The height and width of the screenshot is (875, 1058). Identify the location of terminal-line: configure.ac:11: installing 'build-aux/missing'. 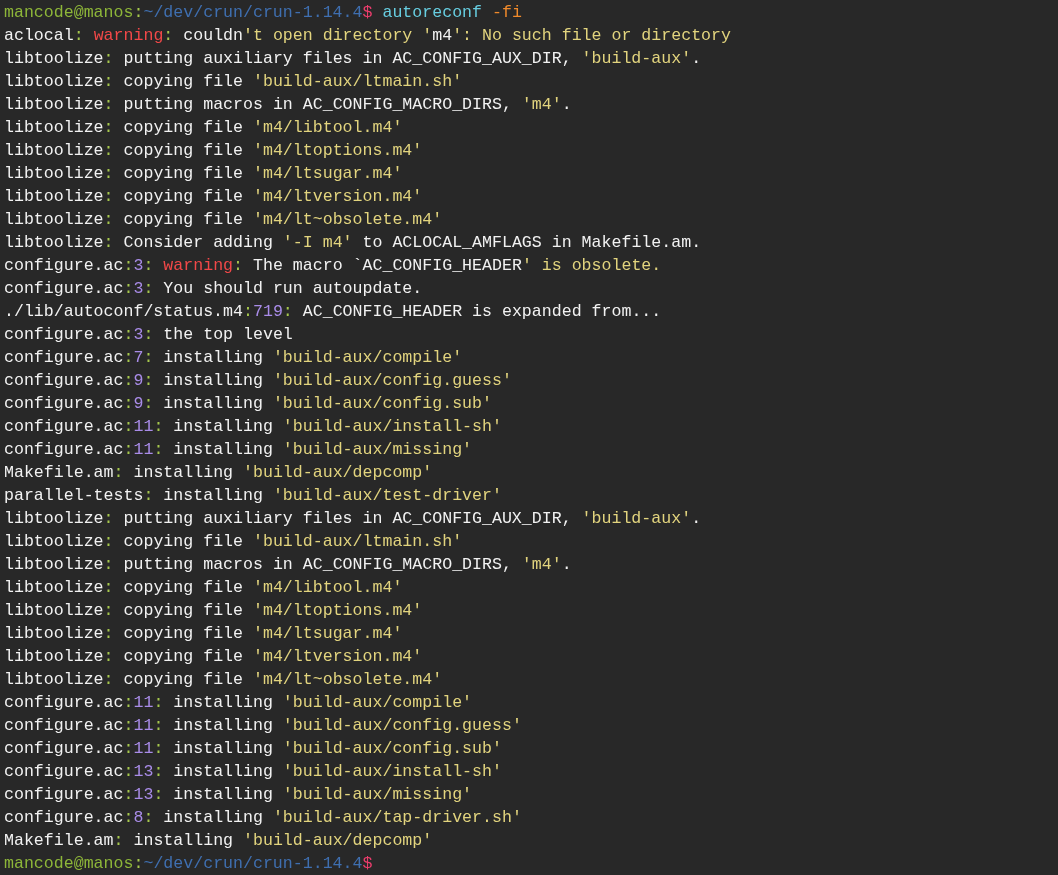
(238, 450).